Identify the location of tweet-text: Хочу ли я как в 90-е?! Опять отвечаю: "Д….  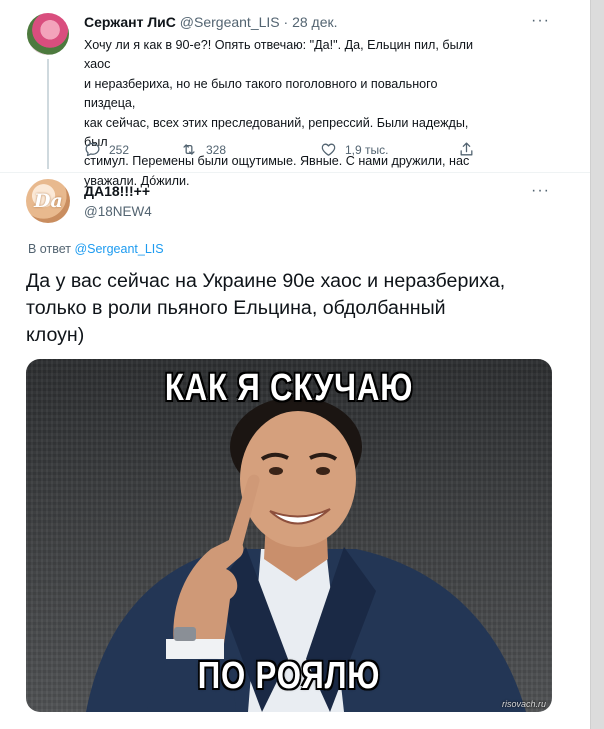
(284, 113).